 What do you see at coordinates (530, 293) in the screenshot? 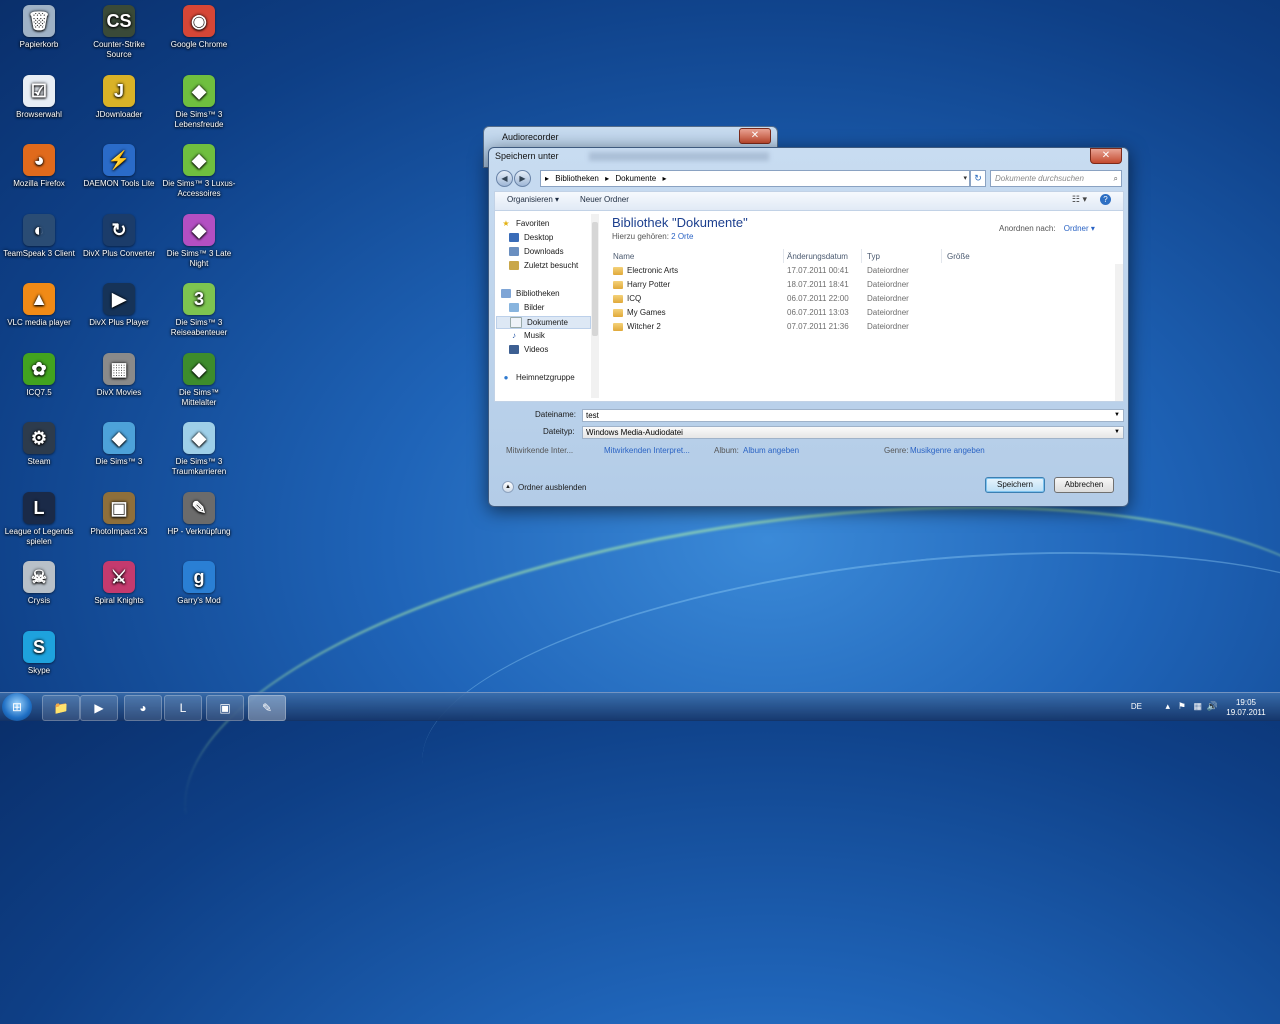
I see `nav-libraries: Bibliotheken` at bounding box center [530, 293].